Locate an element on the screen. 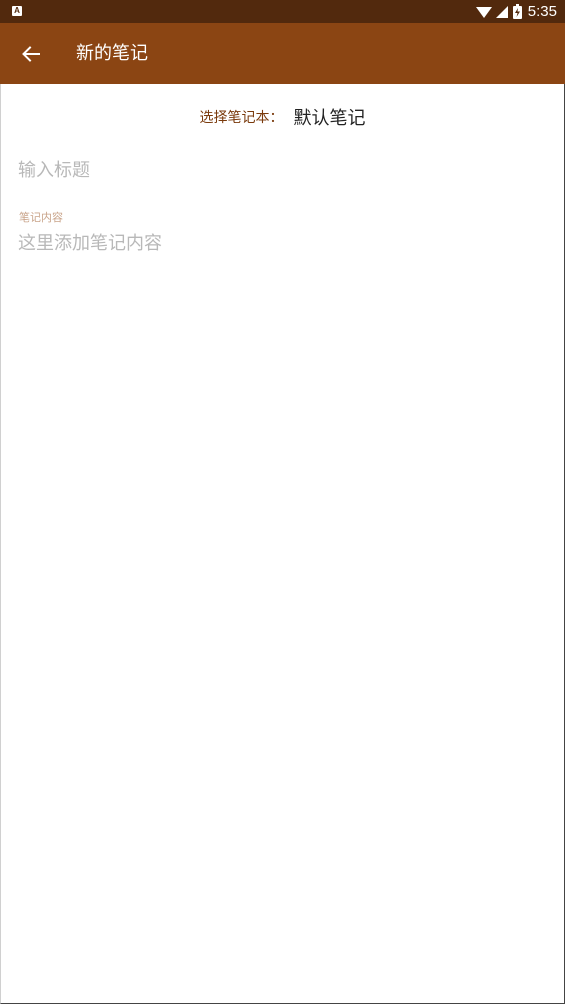  app-bar: 新的笔记 is located at coordinates (282, 53).